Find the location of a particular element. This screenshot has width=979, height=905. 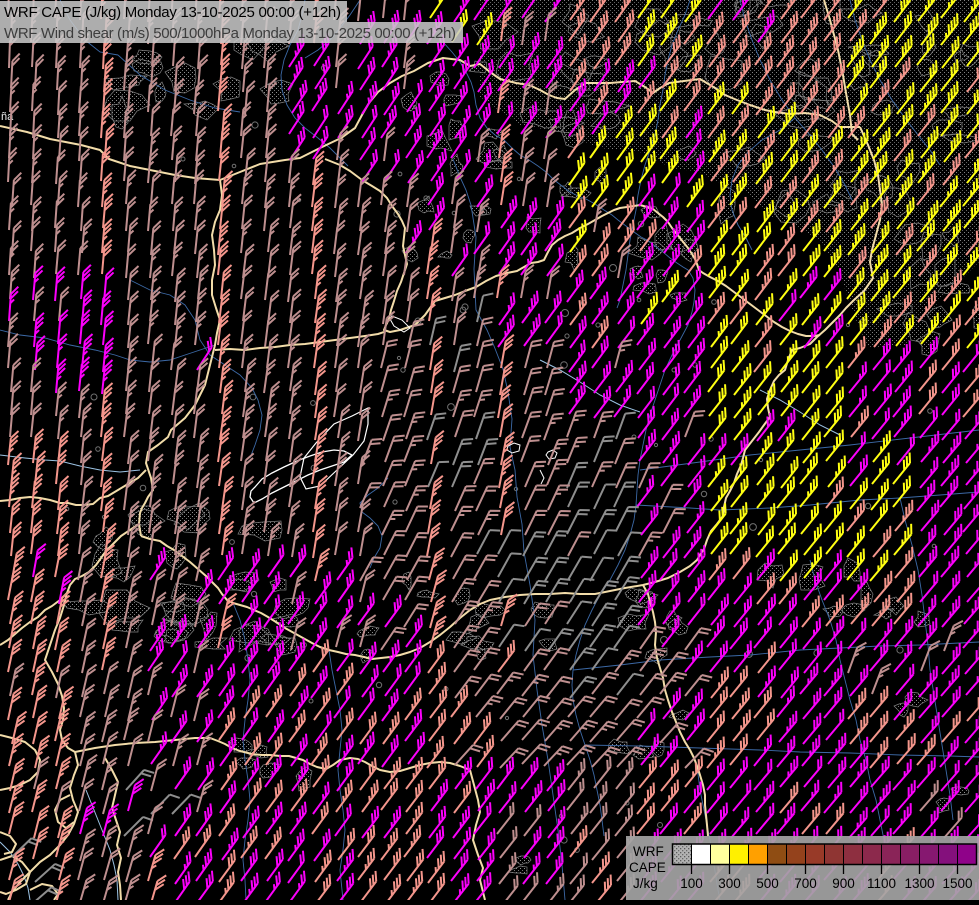

svg-text: WRF is located at coordinates (648, 851).